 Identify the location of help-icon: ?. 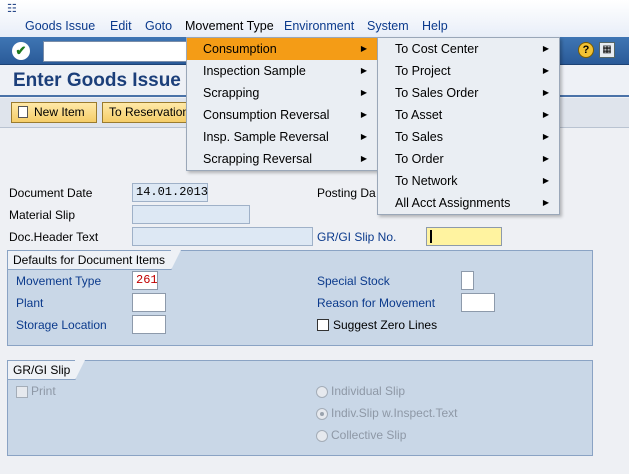
(586, 50).